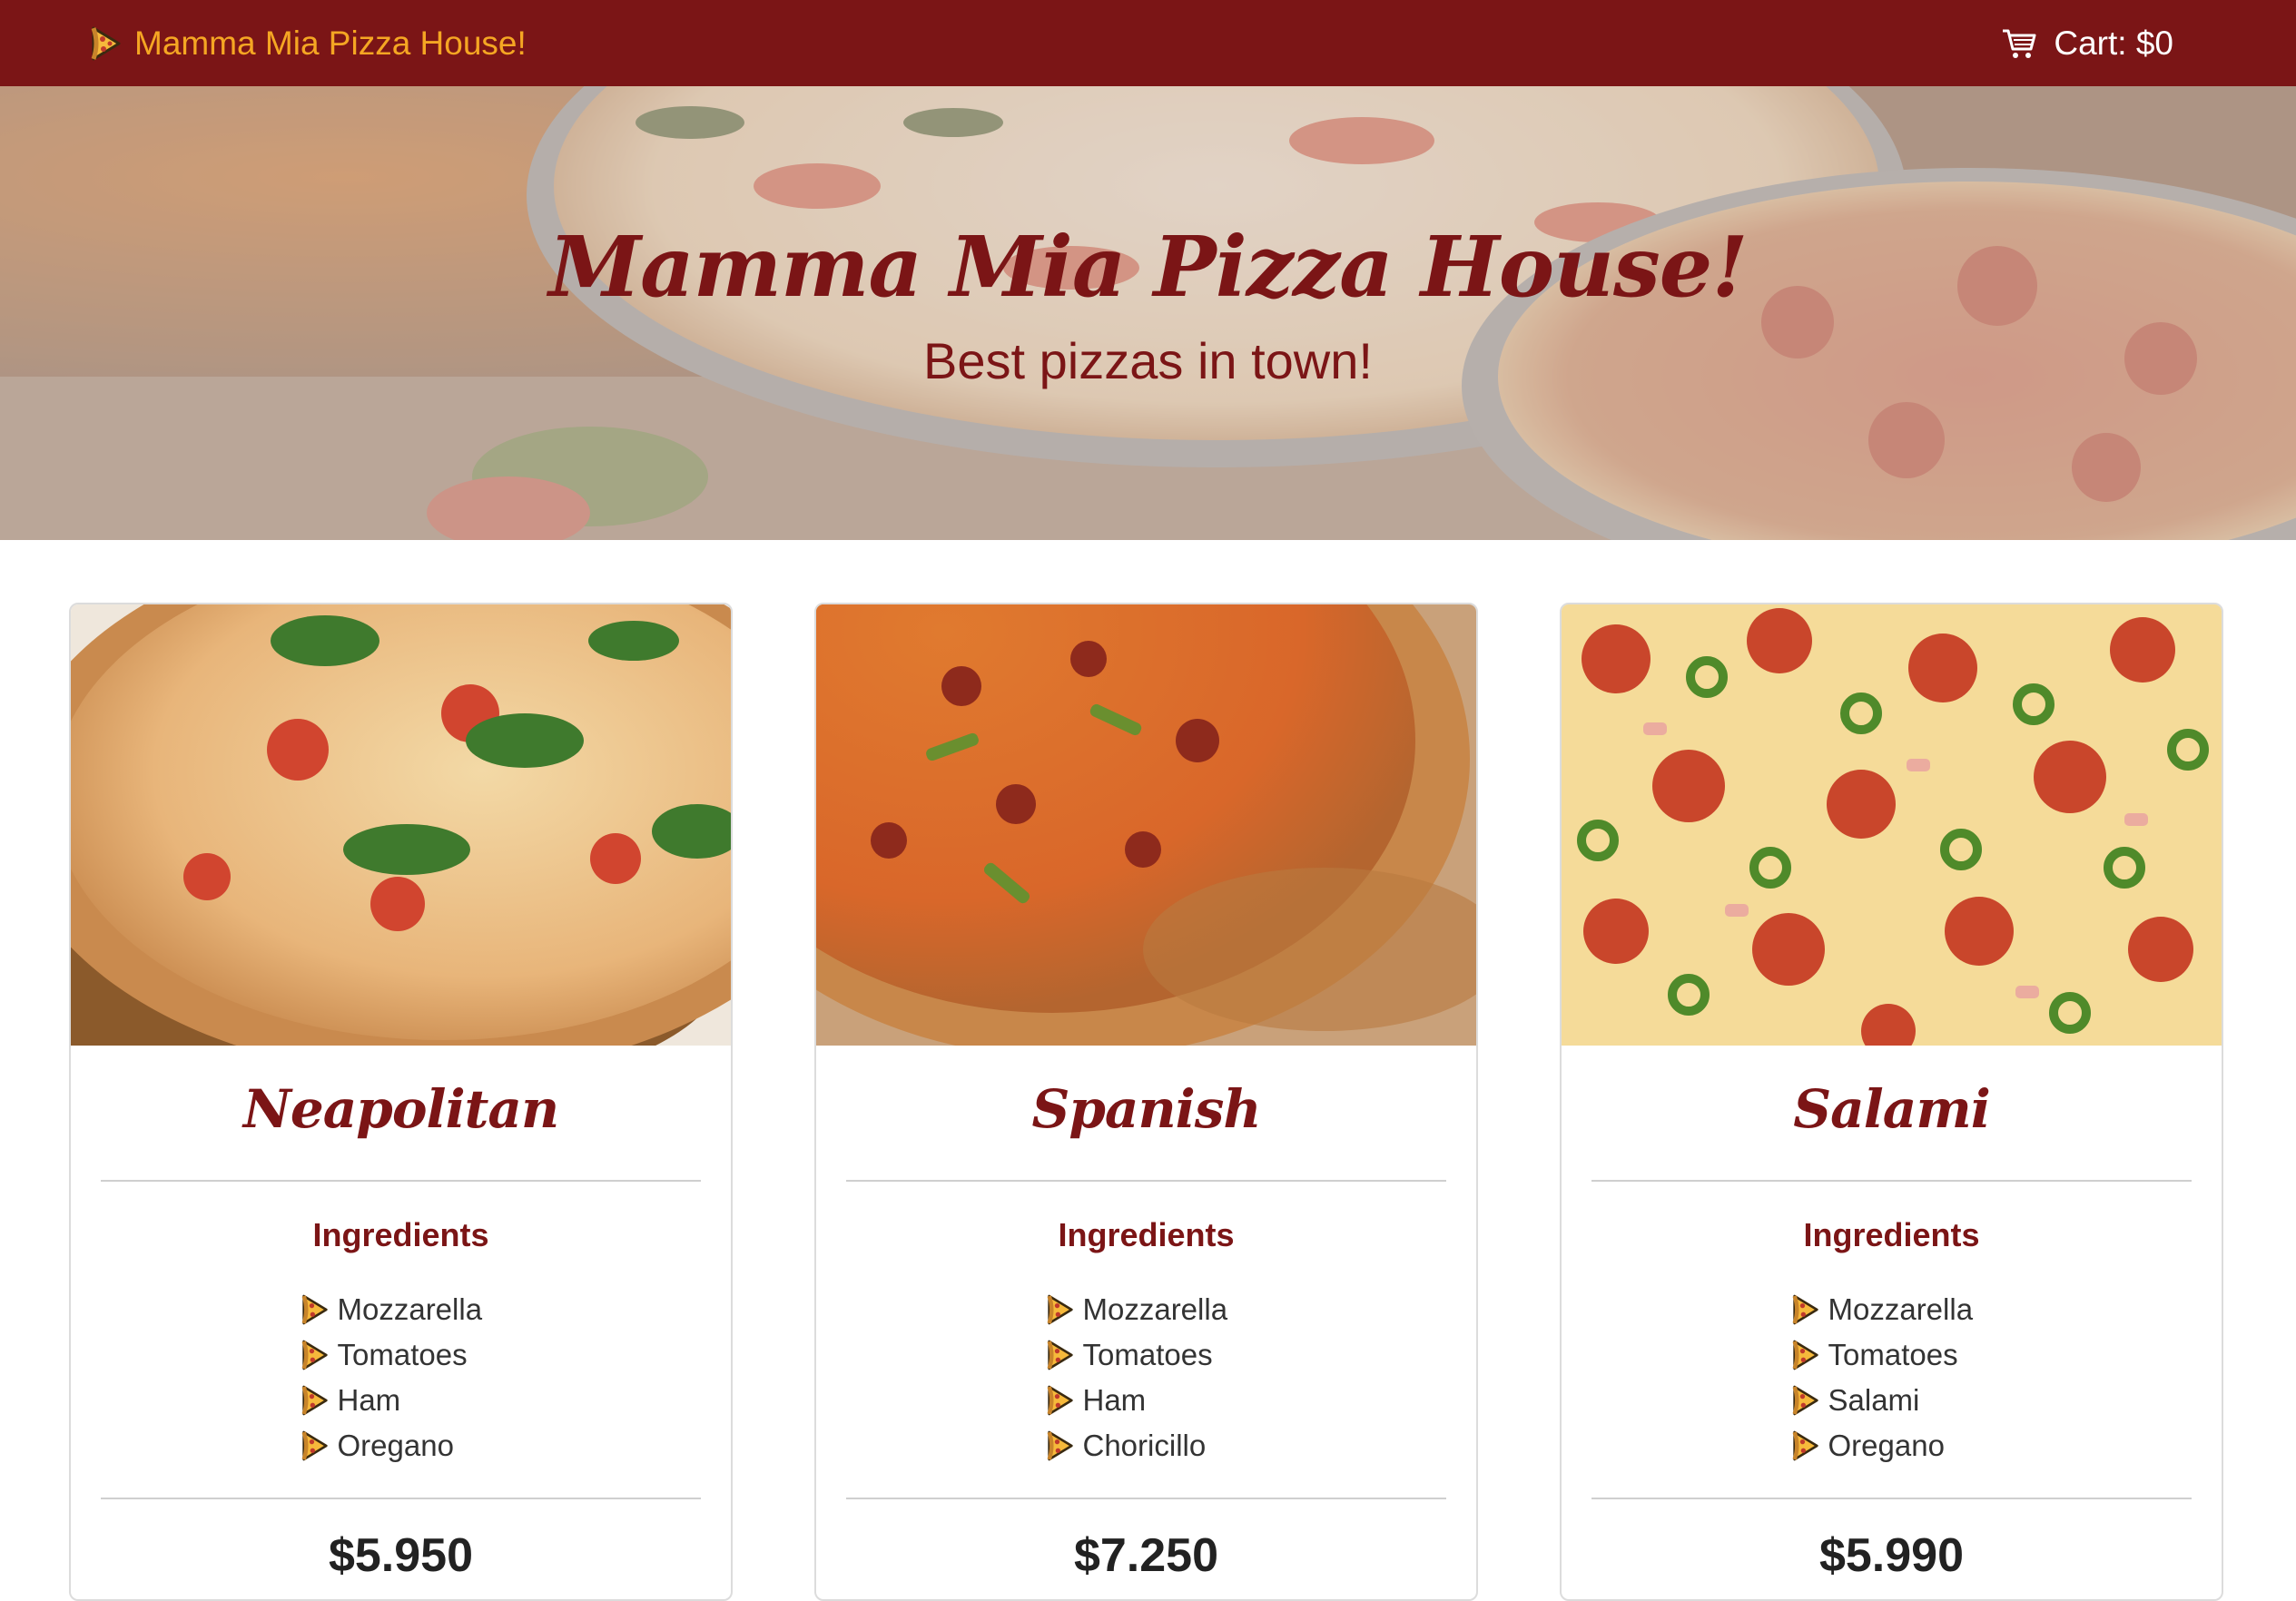  Describe the element at coordinates (400, 1109) in the screenshot. I see `pizza-name: Neapolitan` at that location.